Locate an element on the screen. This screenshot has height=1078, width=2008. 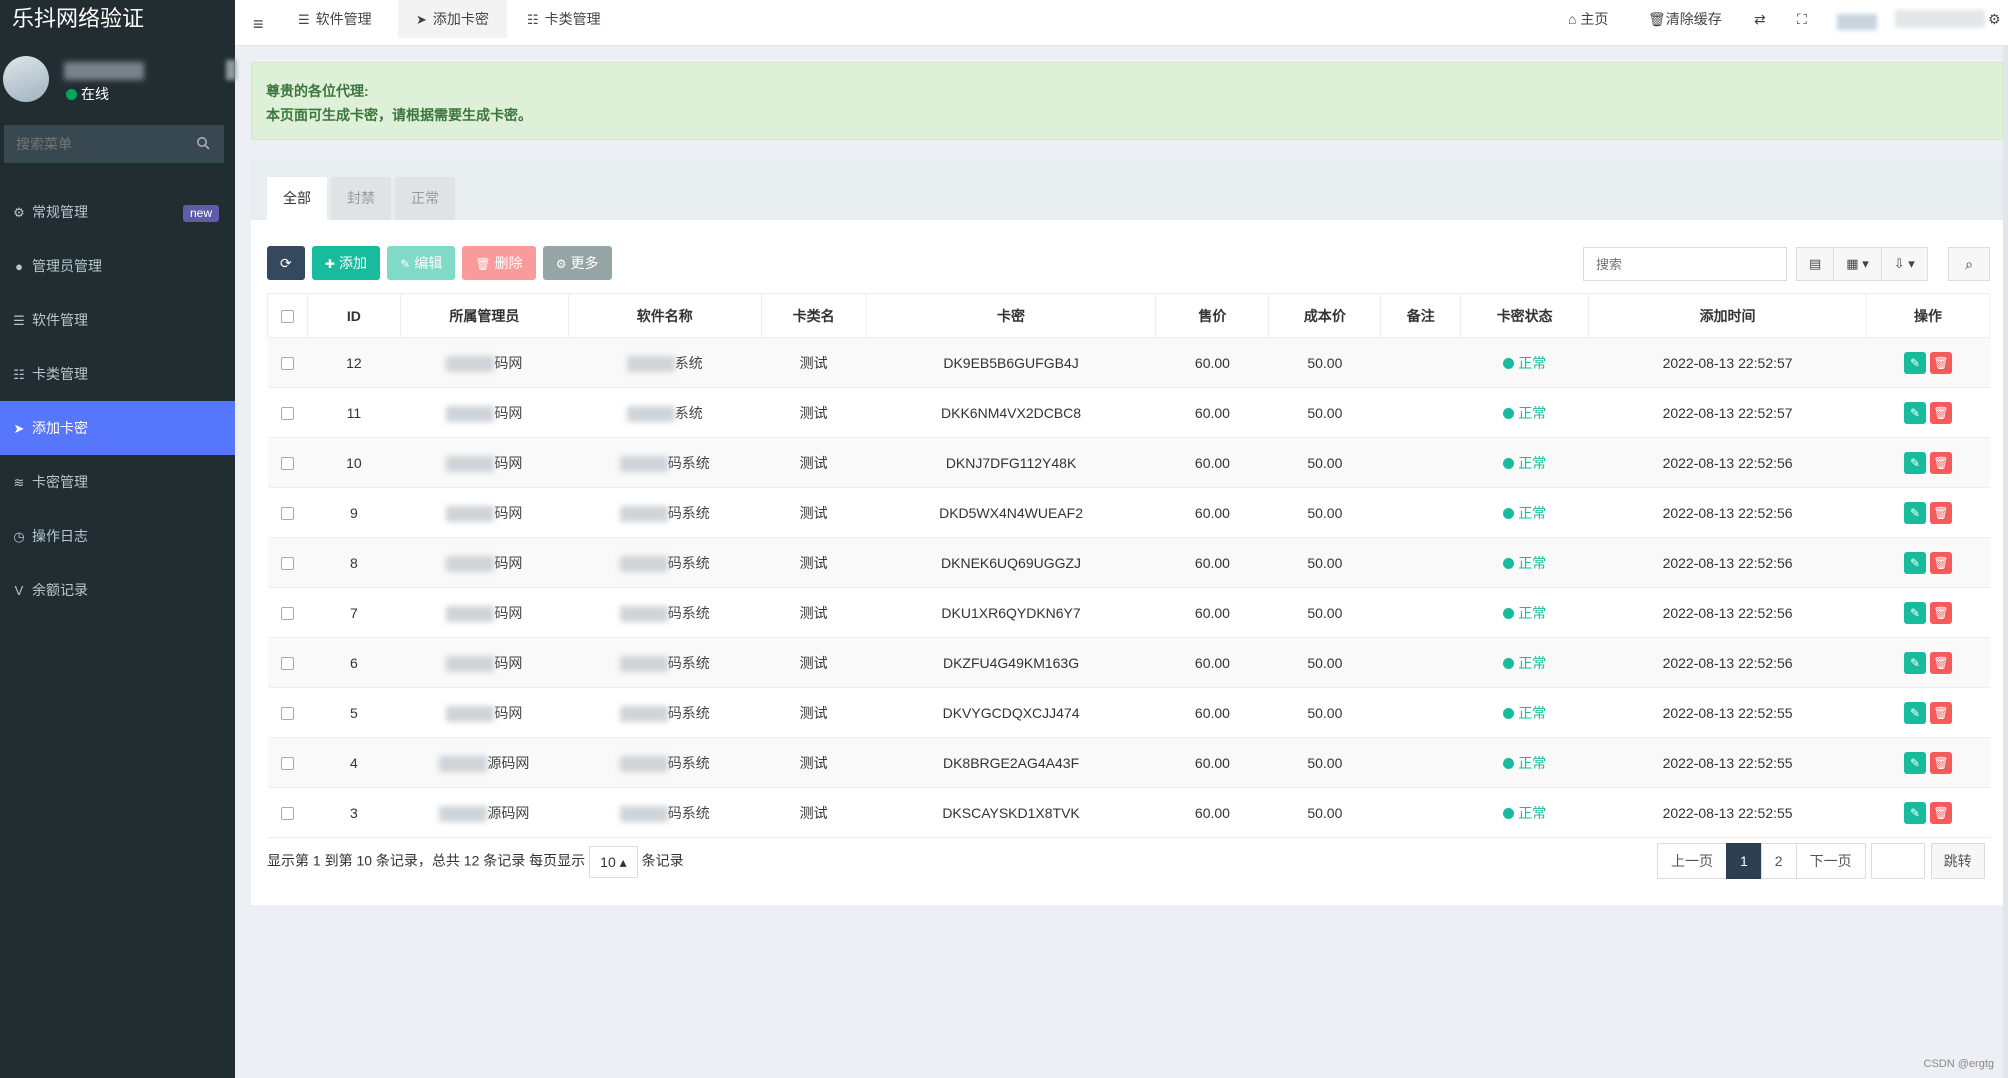
filter-tab-normal: 正常 is located at coordinates (425, 198).